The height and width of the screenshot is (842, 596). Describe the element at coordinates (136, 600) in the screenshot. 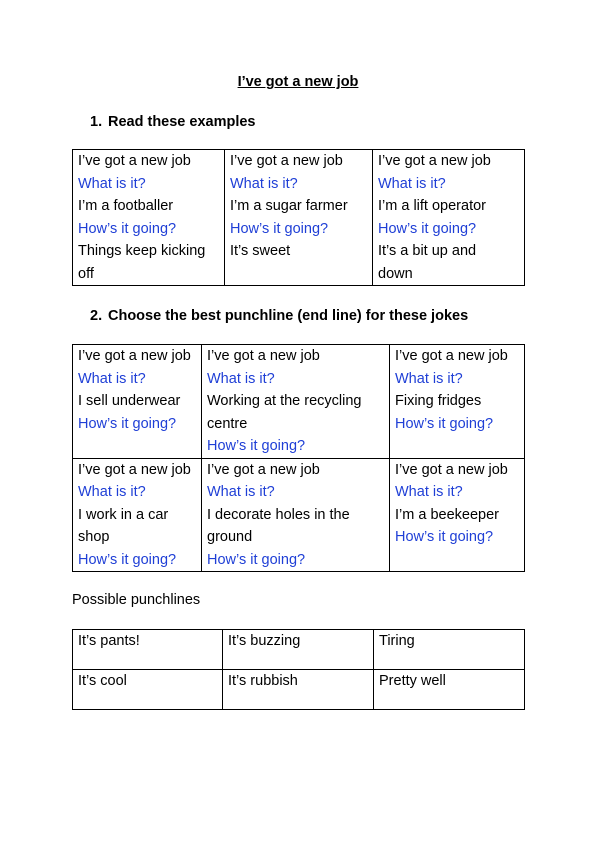

I see `punchlines-label: Possible punchlines` at that location.